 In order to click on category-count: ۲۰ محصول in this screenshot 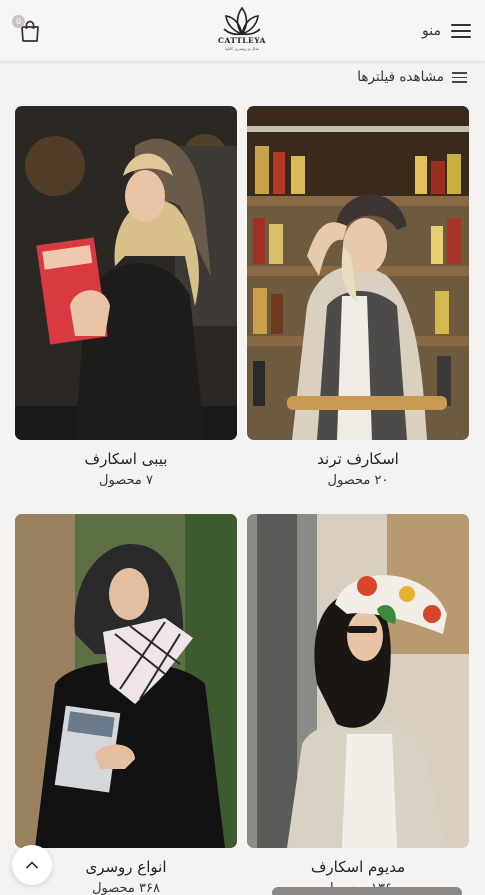, I will do `click(358, 480)`.